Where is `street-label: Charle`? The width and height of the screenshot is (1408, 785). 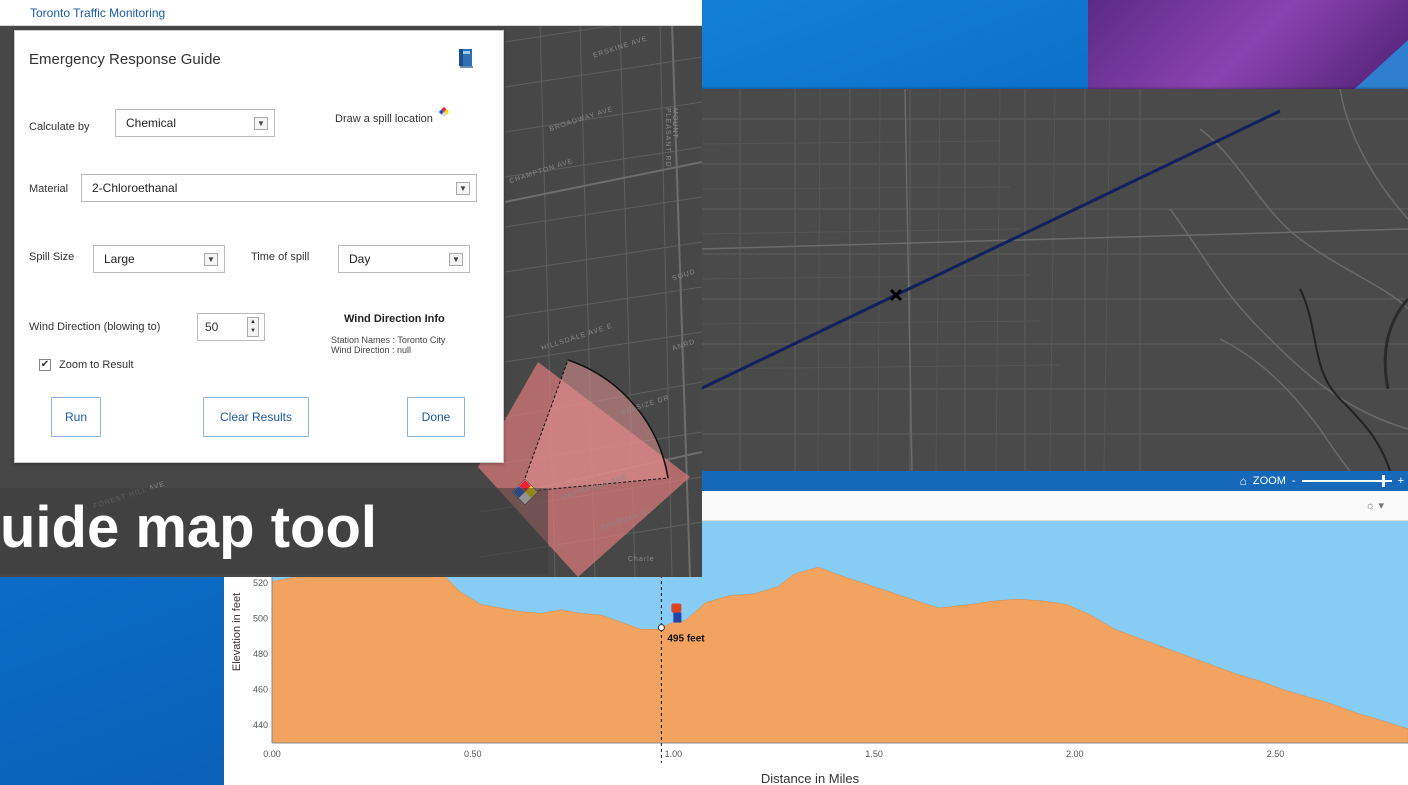
street-label: Charle is located at coordinates (641, 559).